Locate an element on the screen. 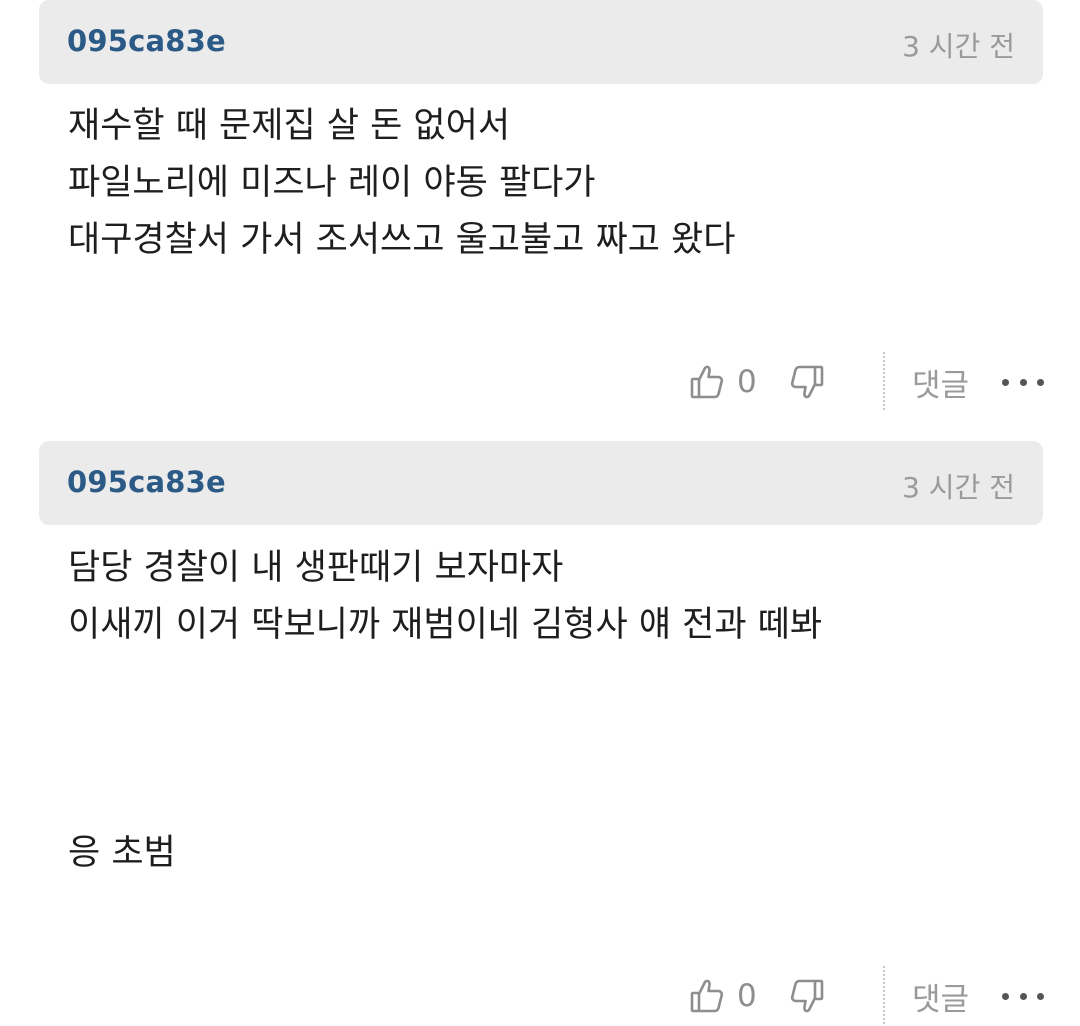 The height and width of the screenshot is (1026, 1080). comment-line: 담당 경찰이 내 생판때기 보자마자 is located at coordinates (316, 568).